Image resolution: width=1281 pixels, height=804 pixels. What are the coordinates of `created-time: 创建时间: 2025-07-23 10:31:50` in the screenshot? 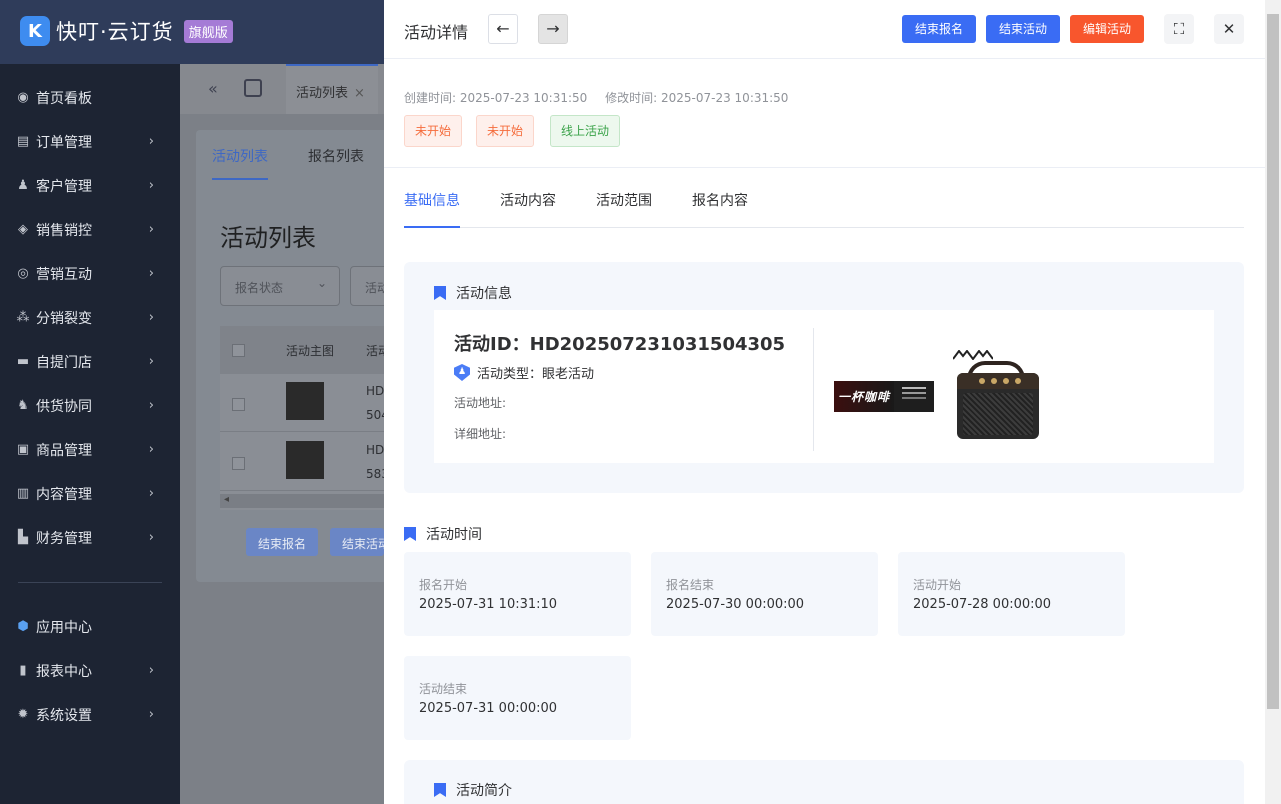 It's located at (496, 98).